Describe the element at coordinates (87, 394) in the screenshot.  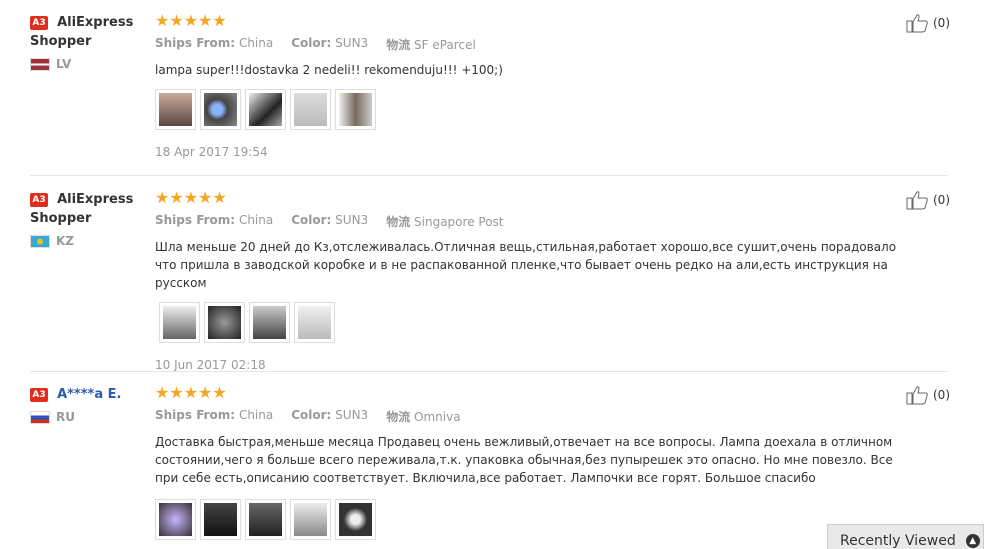
I see `reviewer-name: A3 A****a E.` at that location.